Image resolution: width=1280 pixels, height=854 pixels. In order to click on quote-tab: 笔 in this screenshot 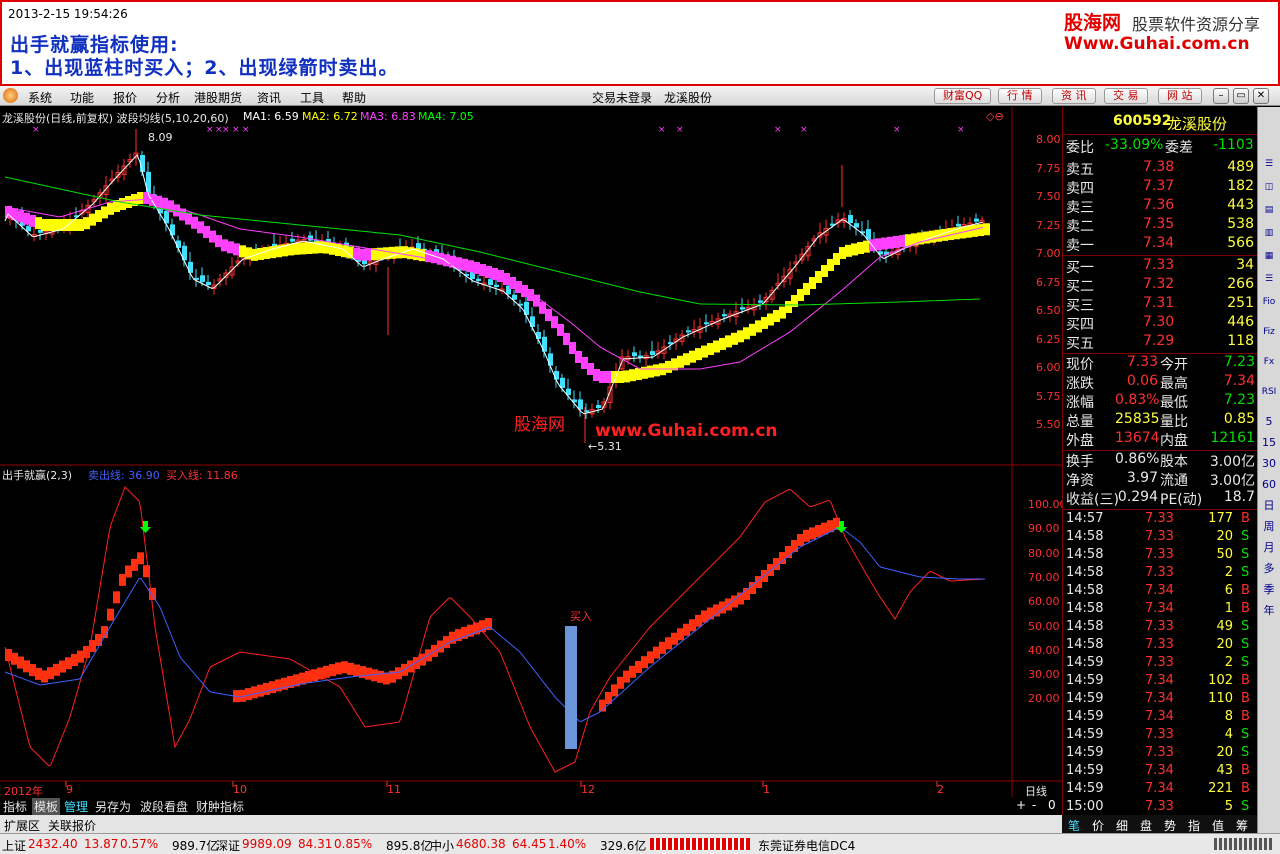, I will do `click(1074, 825)`.